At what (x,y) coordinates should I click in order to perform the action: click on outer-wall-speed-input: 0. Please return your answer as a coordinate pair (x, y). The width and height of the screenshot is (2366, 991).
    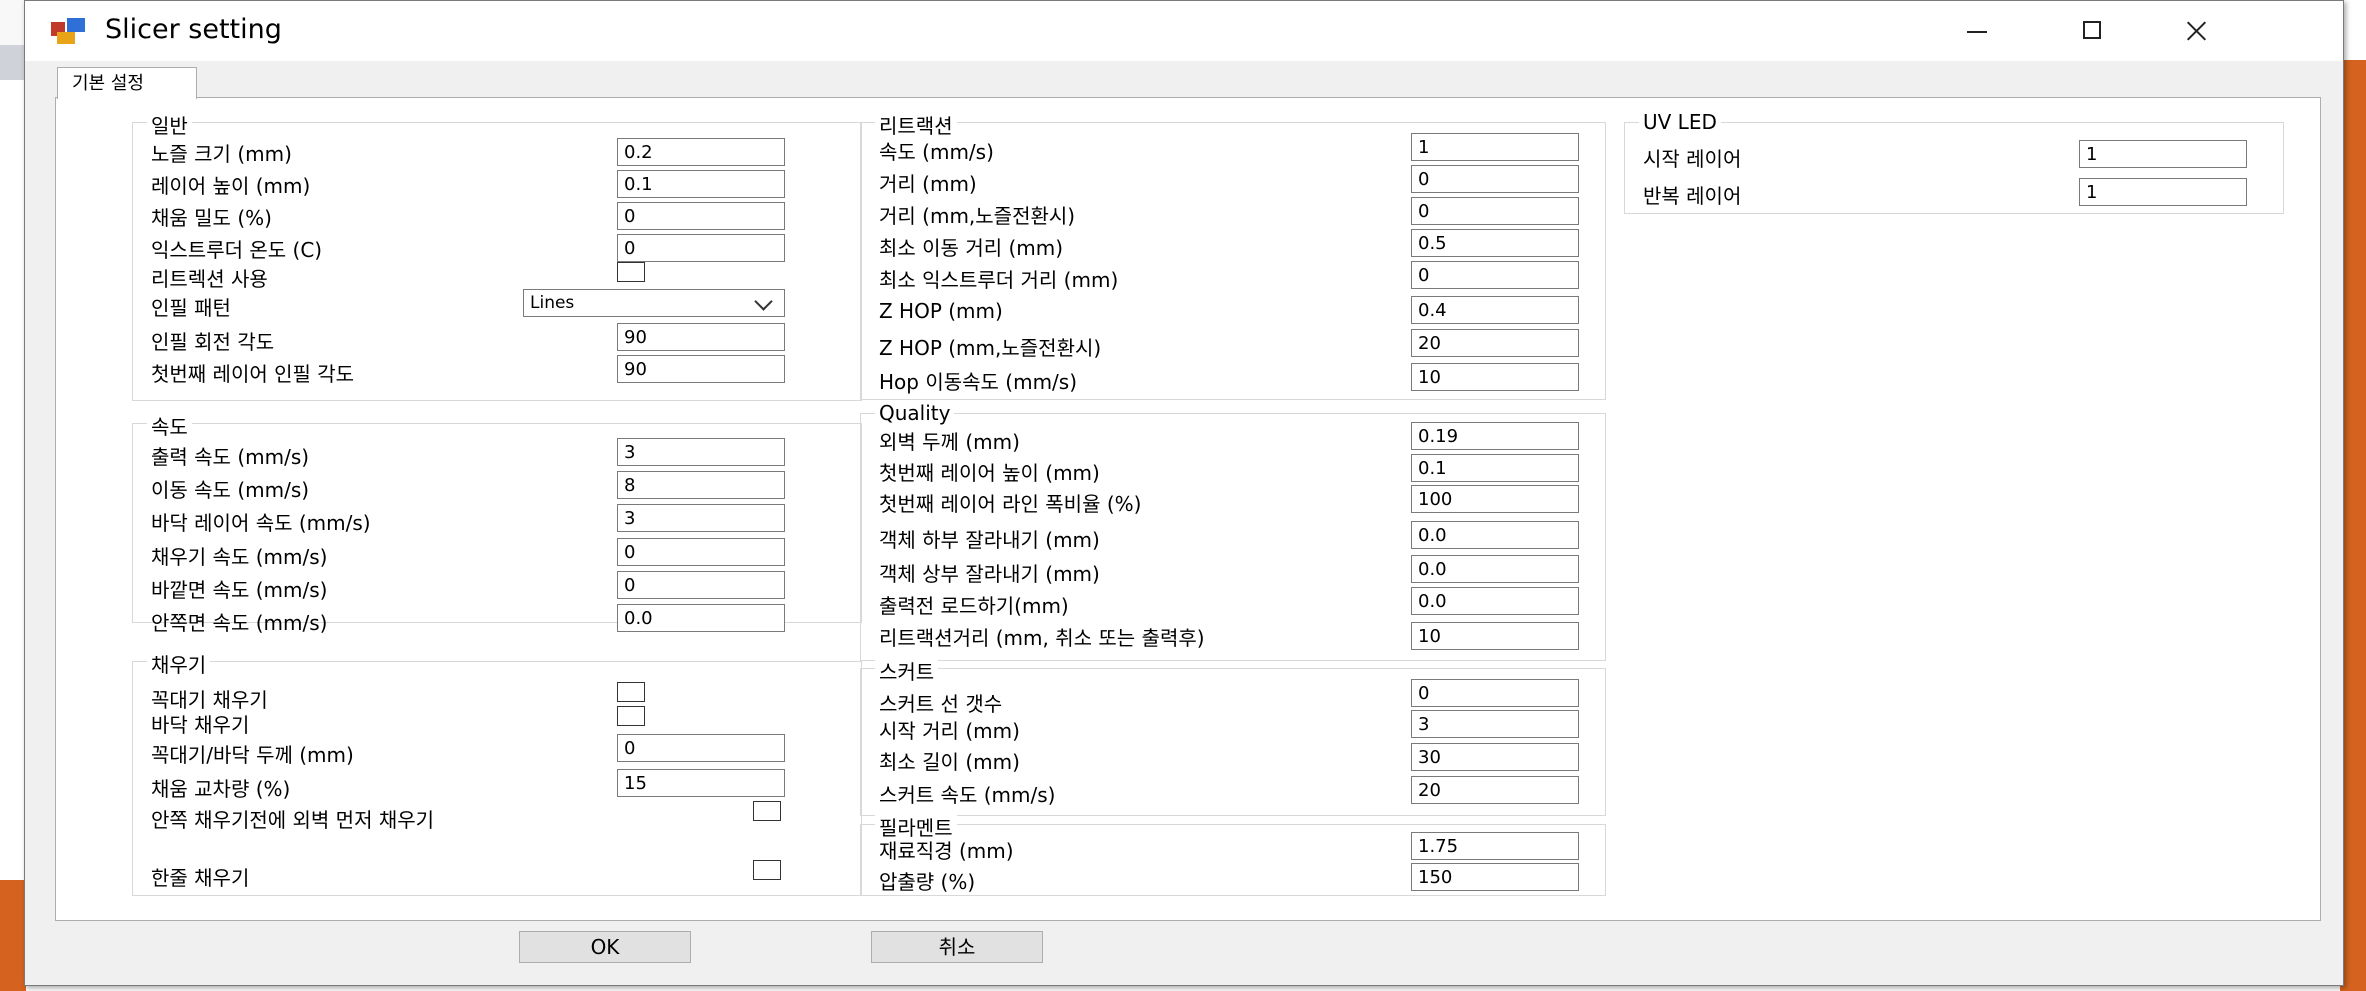
    Looking at the image, I should click on (701, 585).